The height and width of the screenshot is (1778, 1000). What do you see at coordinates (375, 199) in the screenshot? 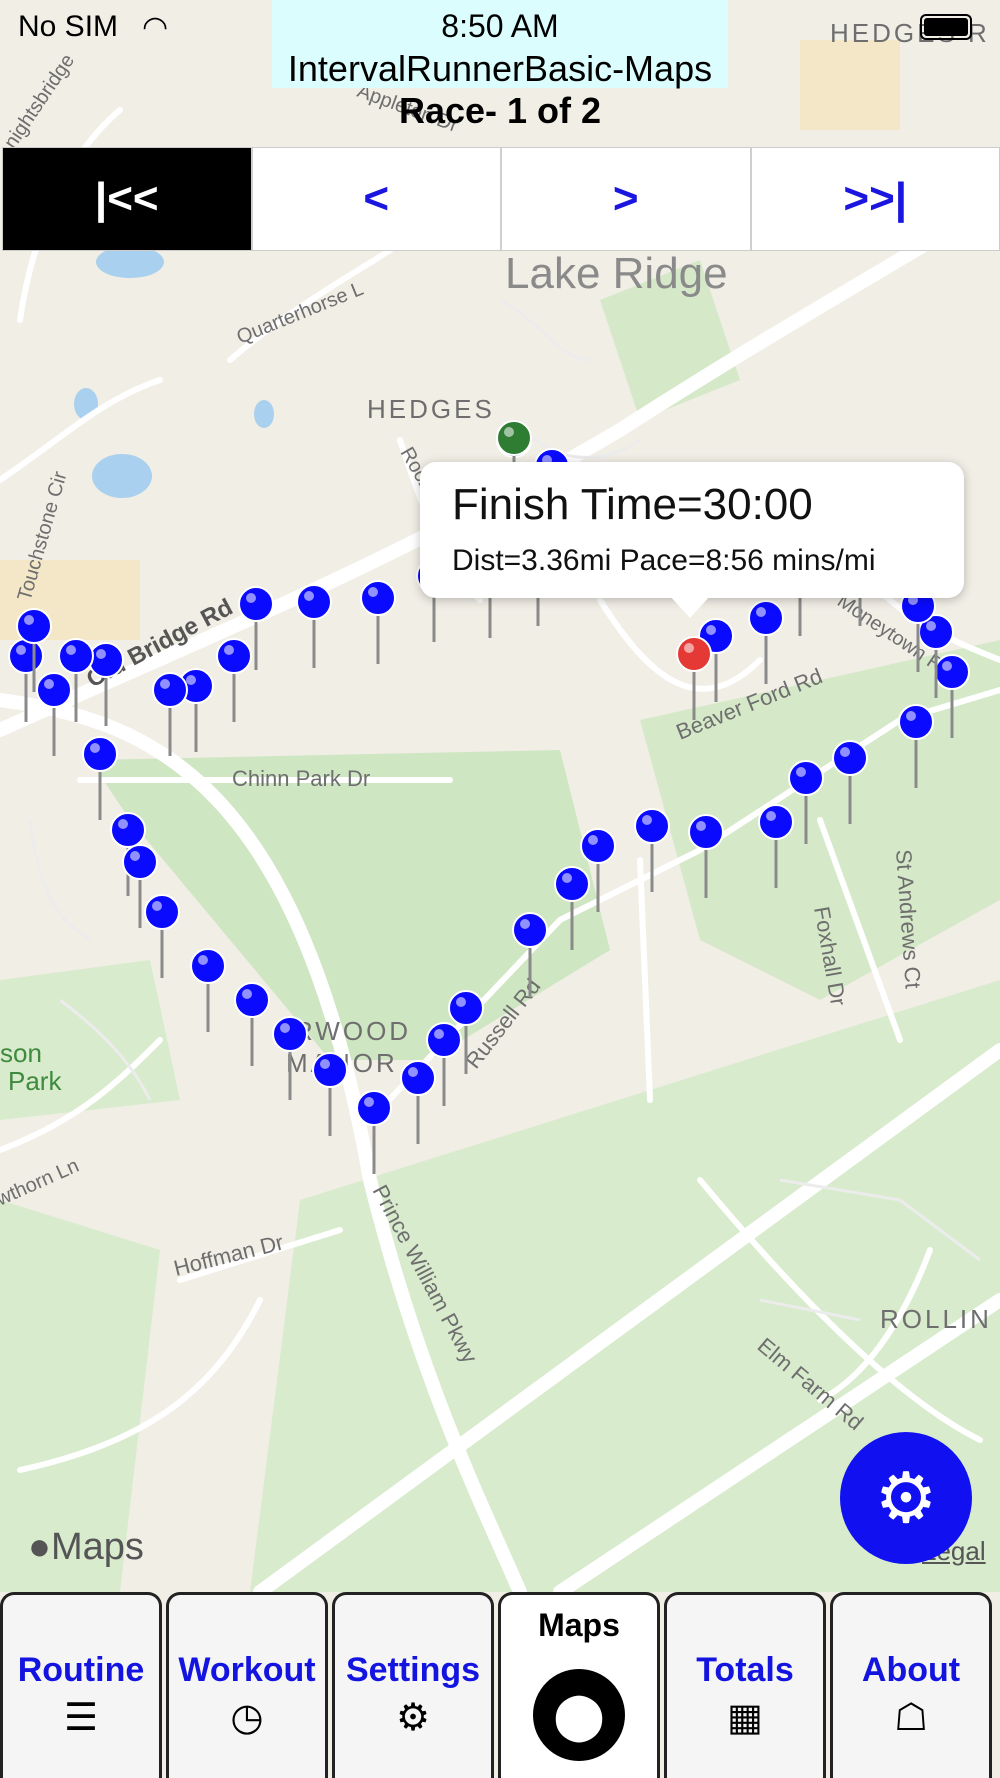
I see `previous-race-button: <` at bounding box center [375, 199].